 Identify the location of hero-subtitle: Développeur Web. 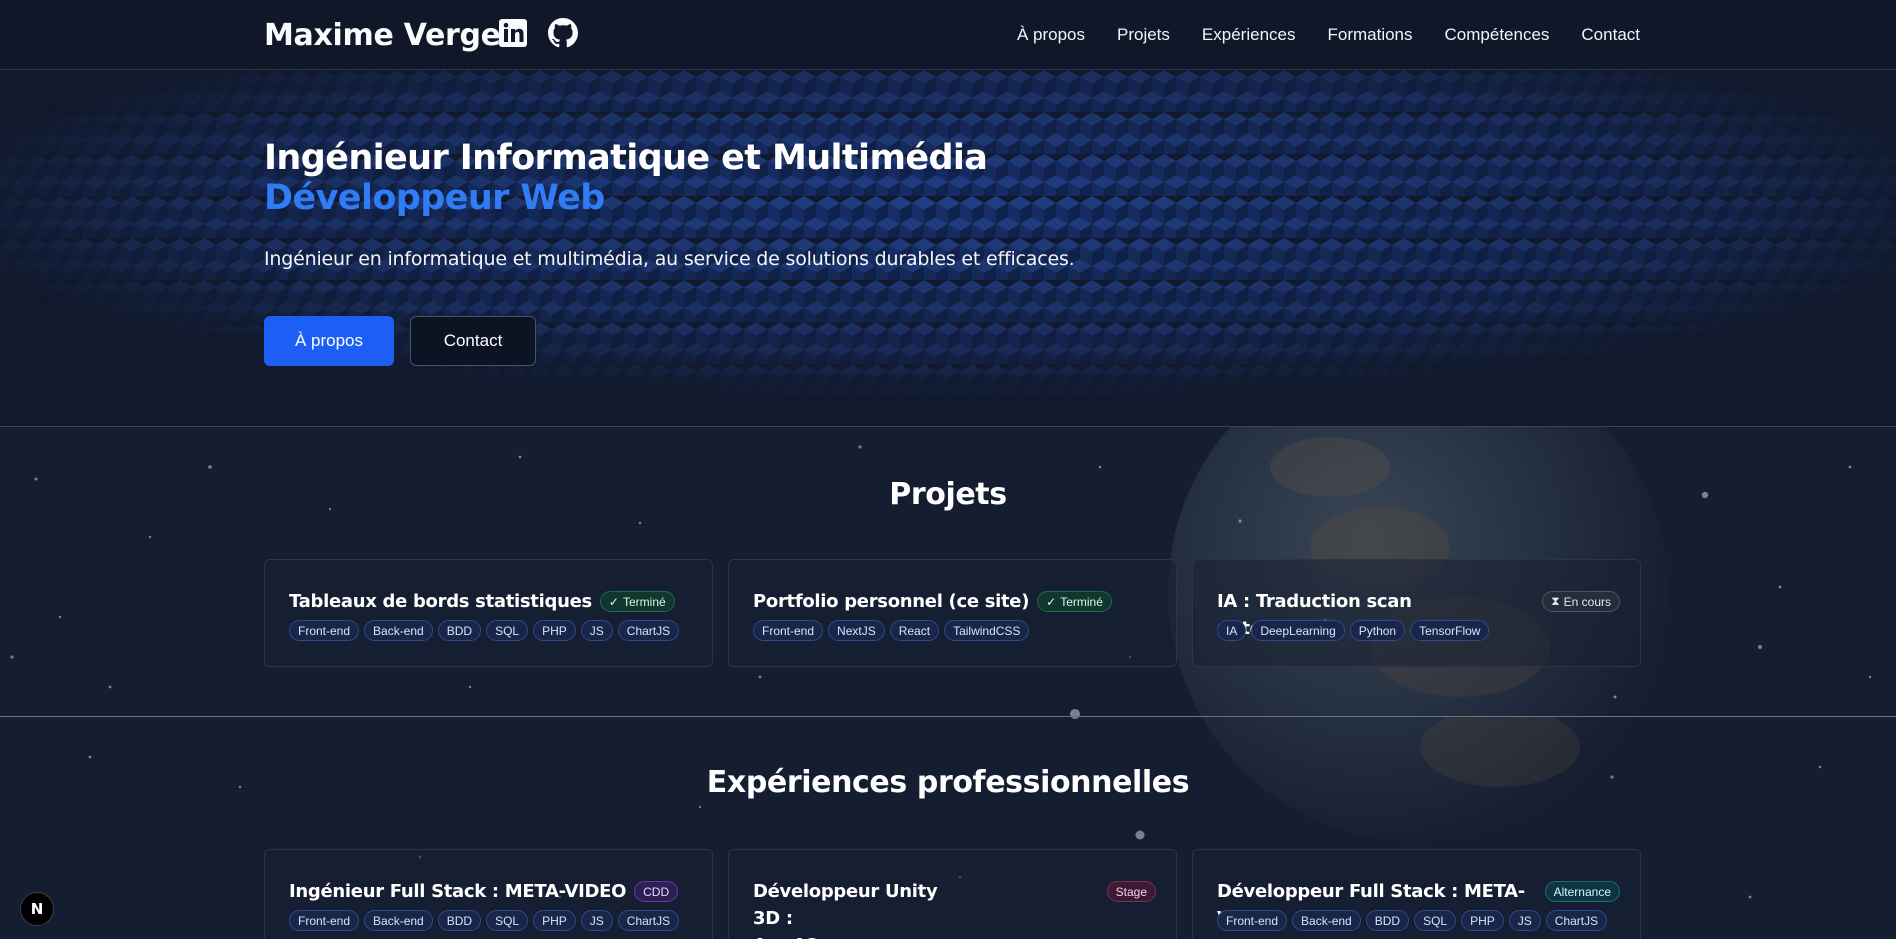
(434, 198).